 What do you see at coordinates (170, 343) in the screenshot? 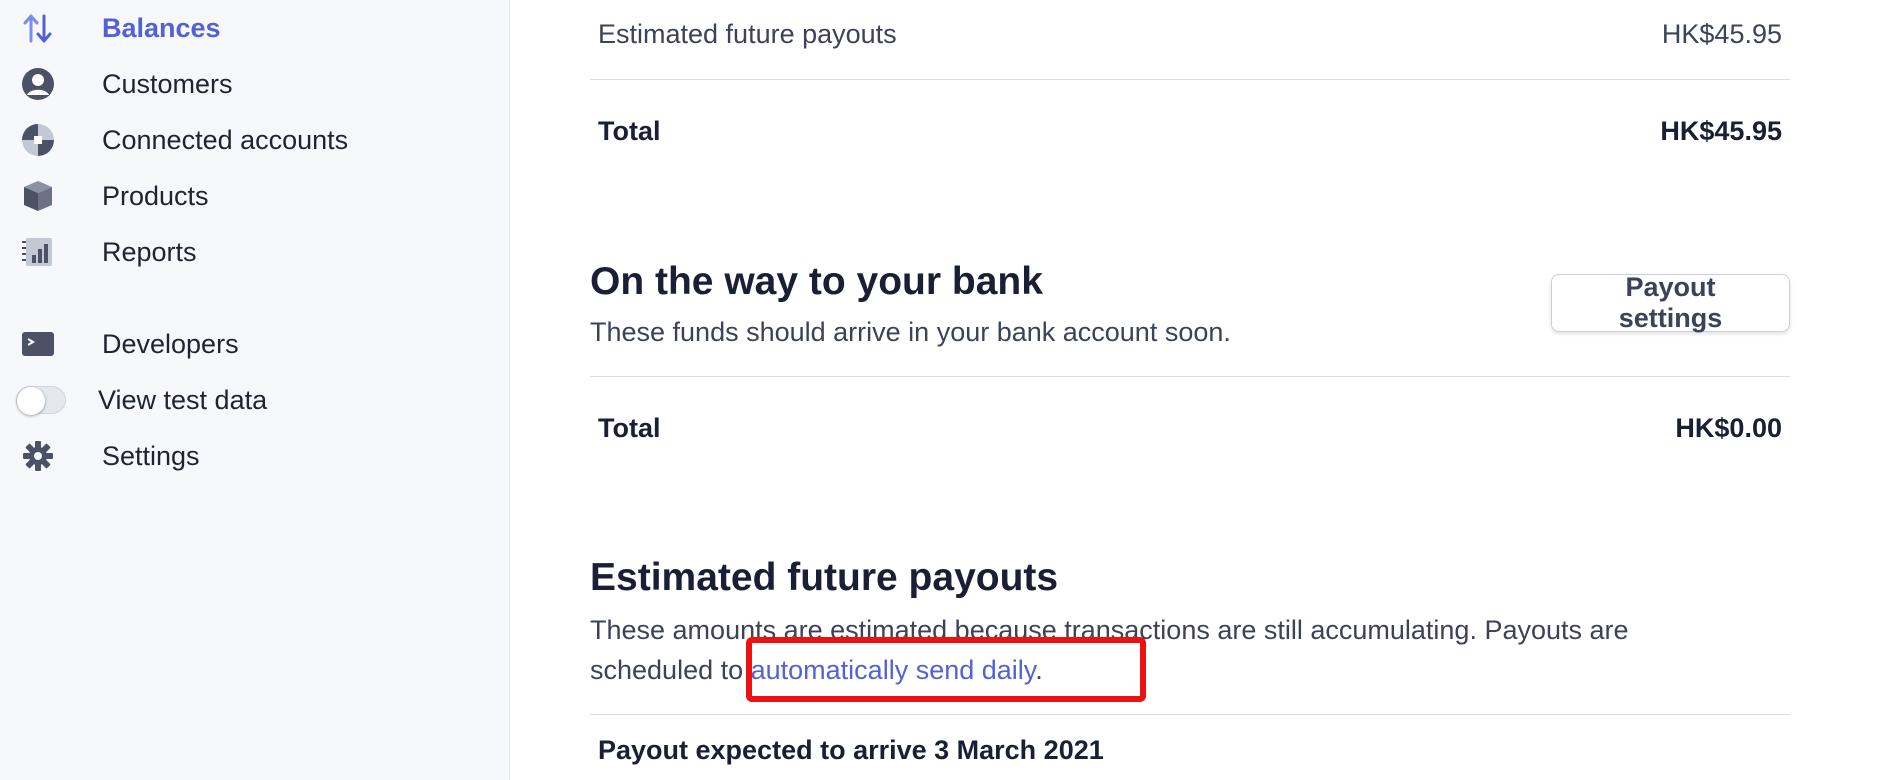
I see `sidebar-item-label: Developers` at bounding box center [170, 343].